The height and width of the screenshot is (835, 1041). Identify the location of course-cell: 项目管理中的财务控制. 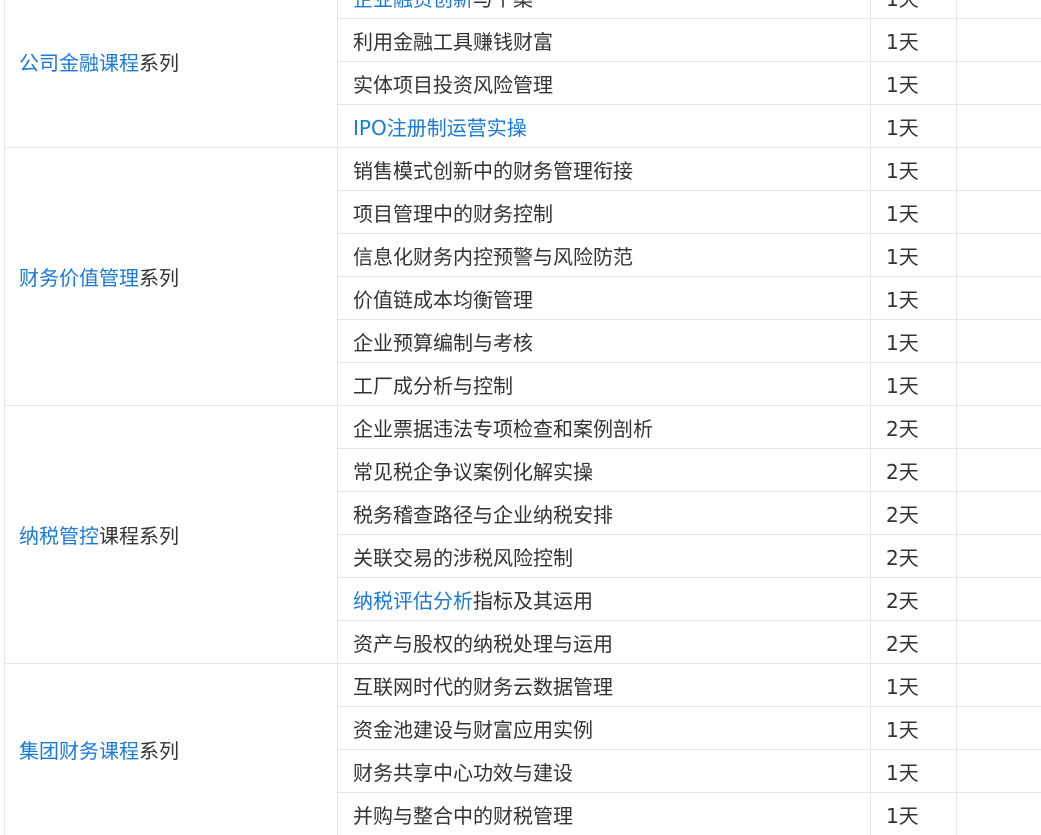
(604, 212).